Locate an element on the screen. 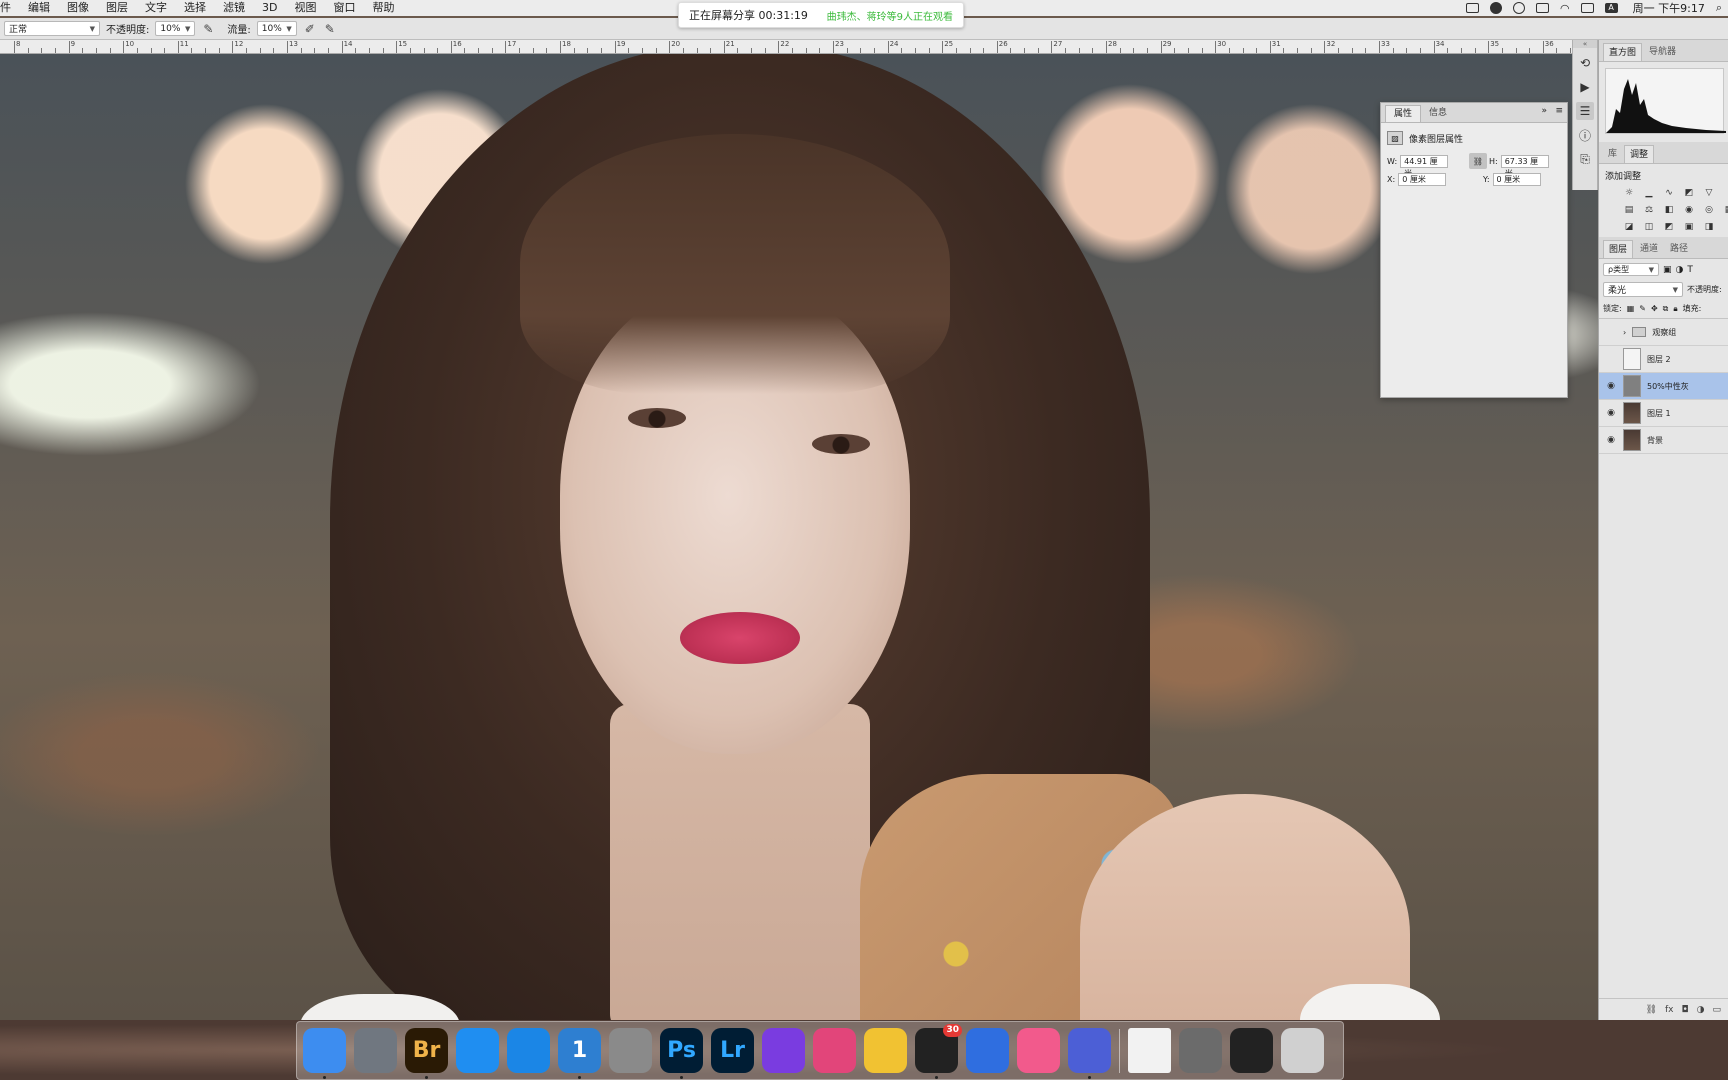  display-icon is located at coordinates (1587, 8).